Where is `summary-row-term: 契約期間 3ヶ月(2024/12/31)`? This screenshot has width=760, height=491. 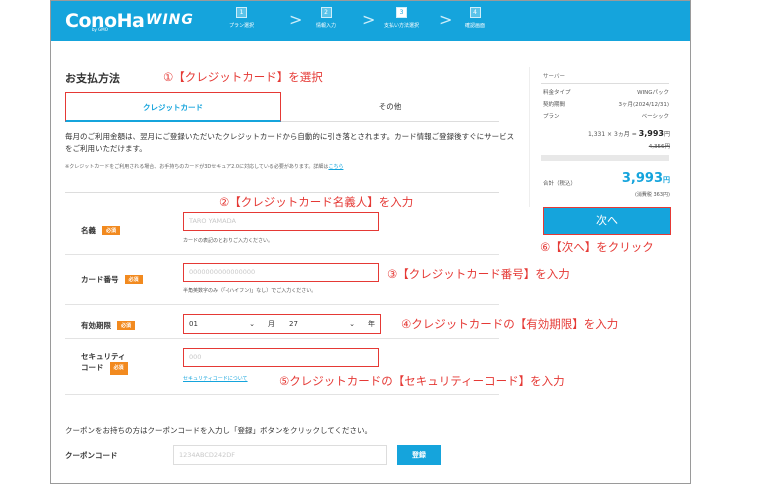 summary-row-term: 契約期間 3ヶ月(2024/12/31) is located at coordinates (606, 104).